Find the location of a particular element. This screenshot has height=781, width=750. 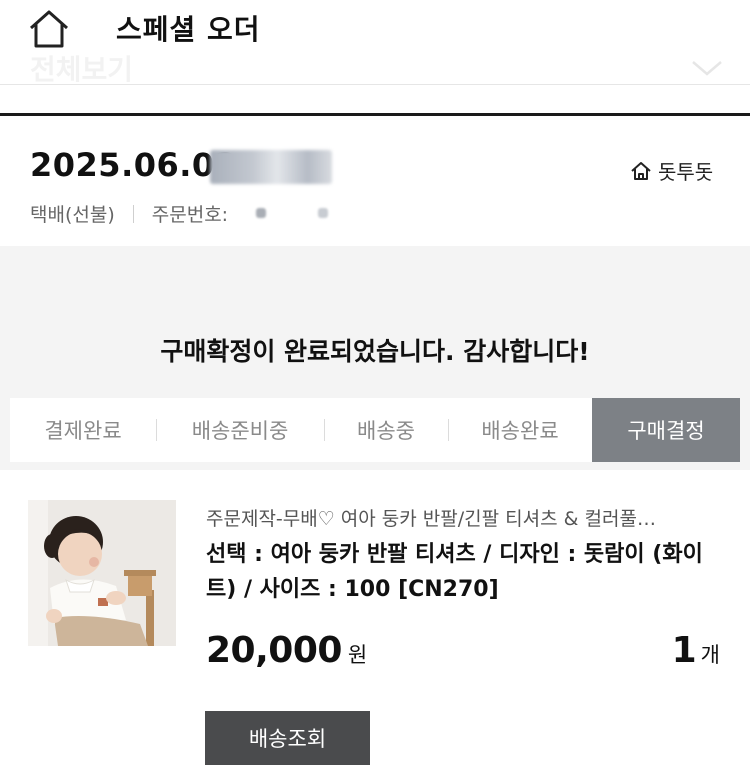

home-icon is located at coordinates (49, 29).